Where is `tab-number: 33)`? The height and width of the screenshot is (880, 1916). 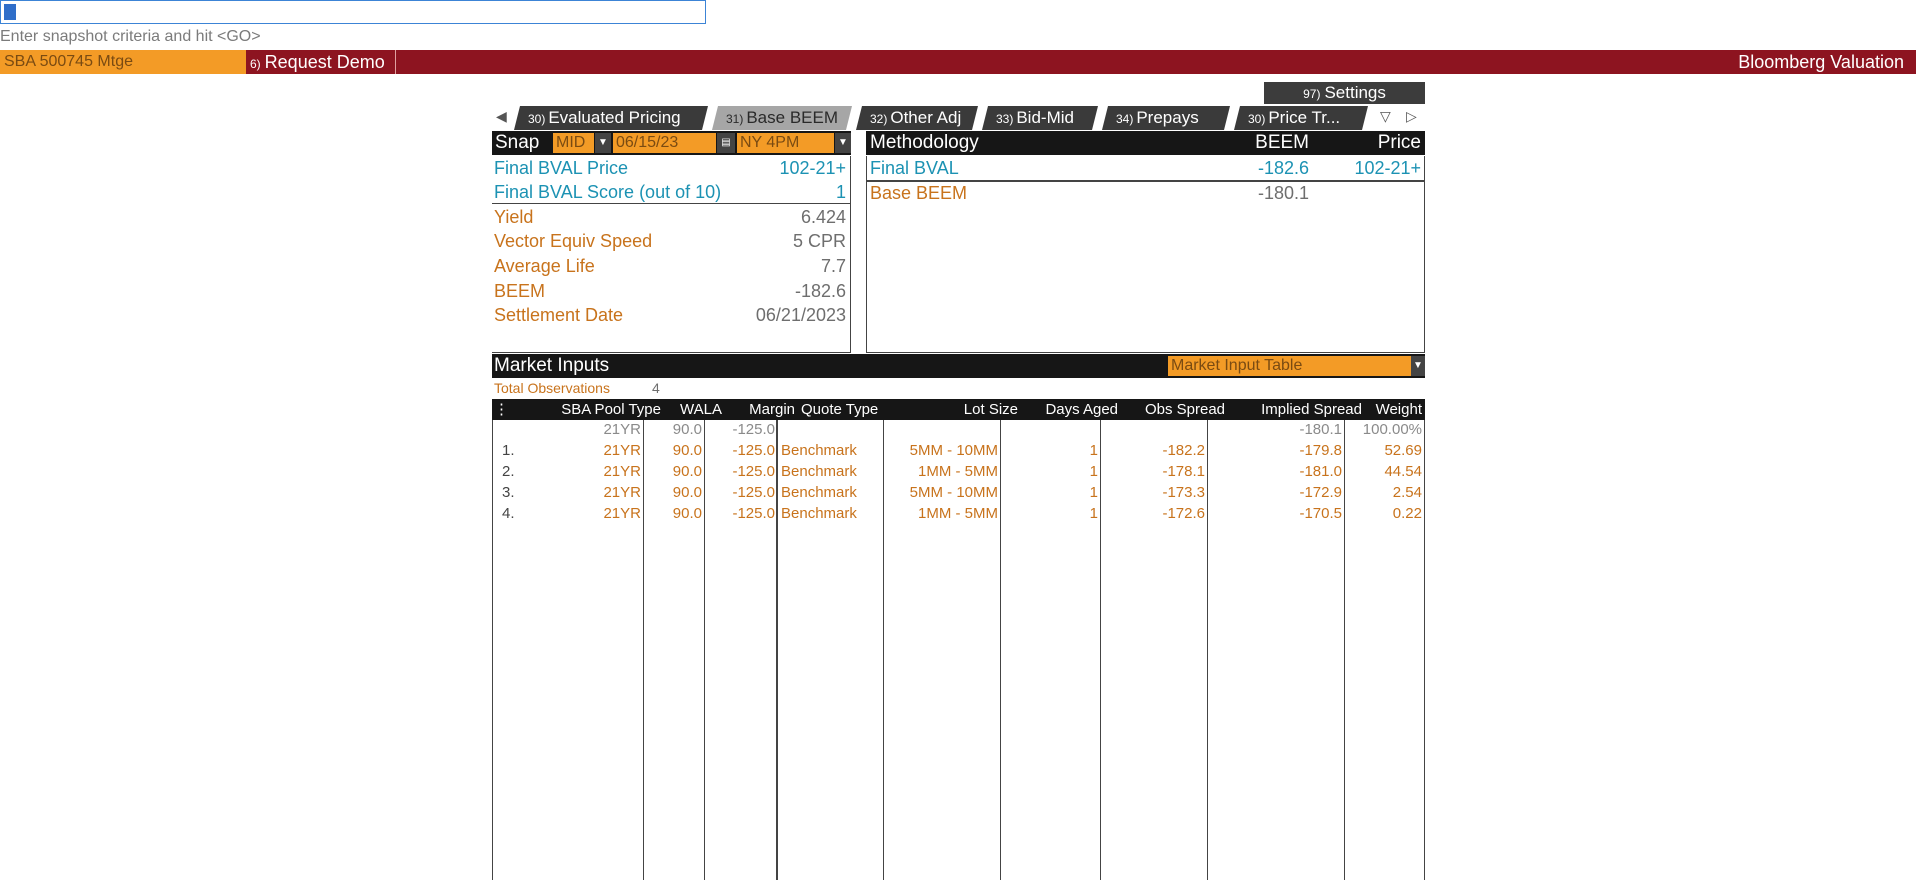 tab-number: 33) is located at coordinates (1005, 119).